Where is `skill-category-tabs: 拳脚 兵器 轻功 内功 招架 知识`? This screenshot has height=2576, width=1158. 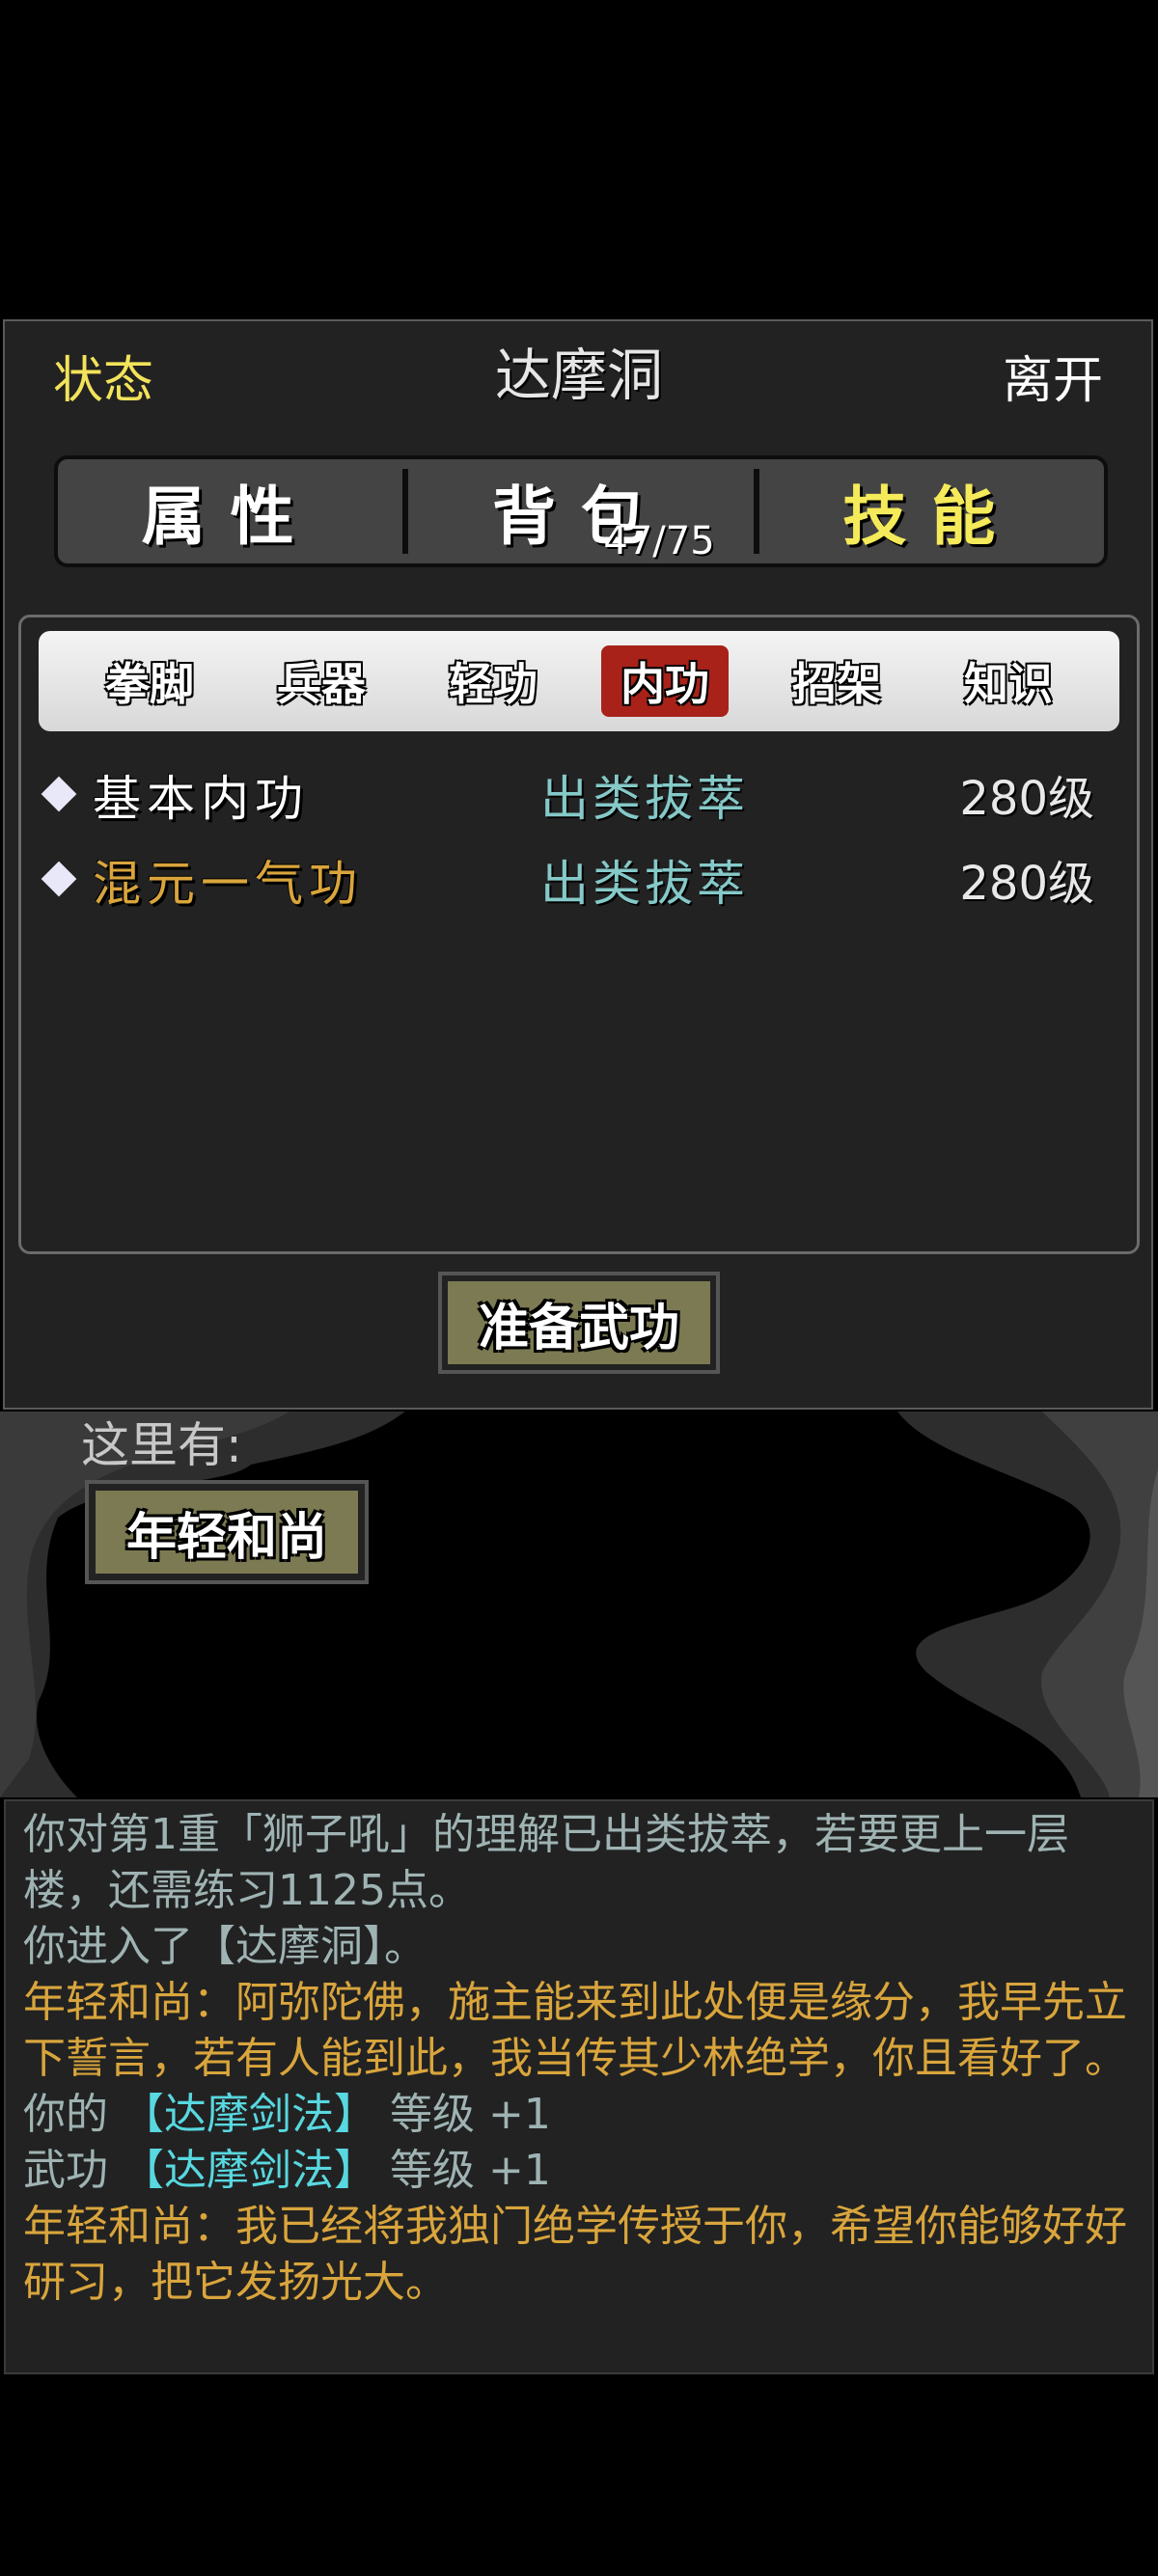
skill-category-tabs: 拳脚 兵器 轻功 内功 招架 知识 is located at coordinates (579, 681).